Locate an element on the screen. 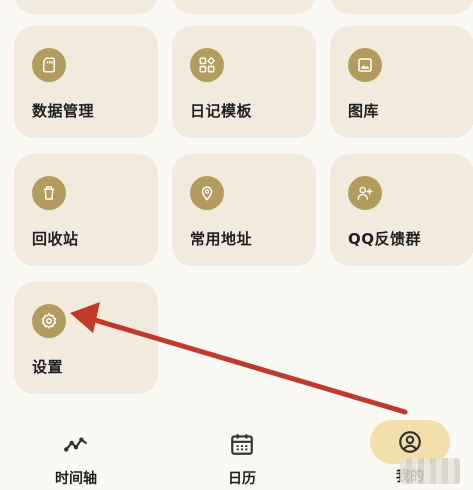 This screenshot has height=490, width=473. tile-common-address: 常用地址 is located at coordinates (244, 210).